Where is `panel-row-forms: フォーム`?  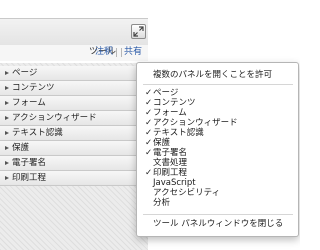
panel-row-forms: フォーム is located at coordinates (74, 103).